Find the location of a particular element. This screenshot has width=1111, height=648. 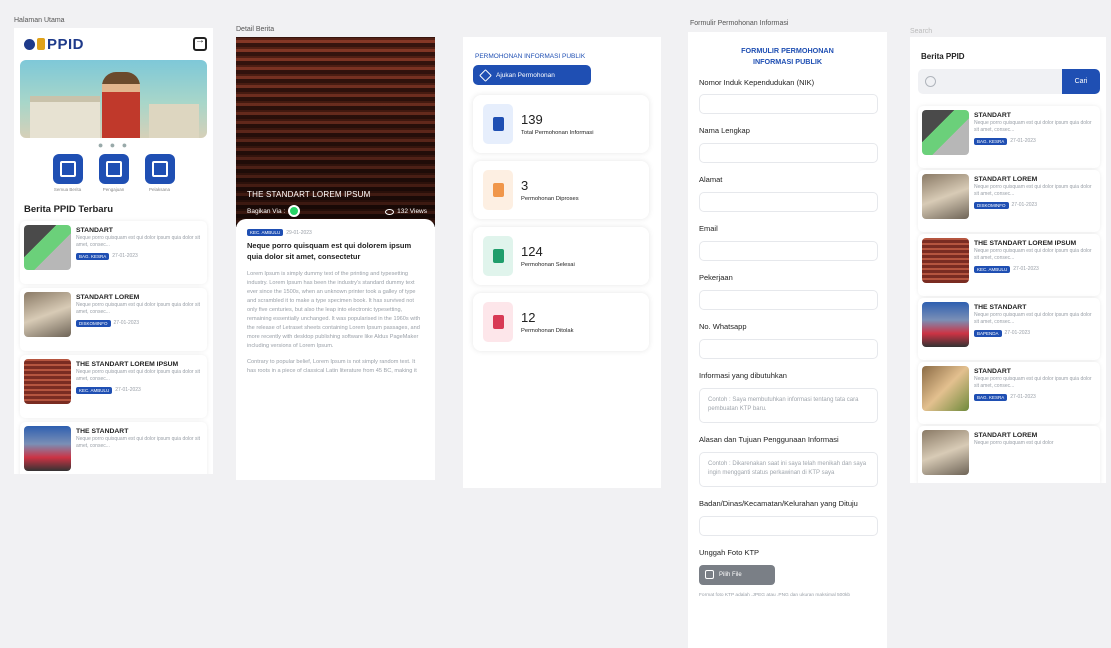

frame-title-home: Halaman Utama is located at coordinates (39, 20).